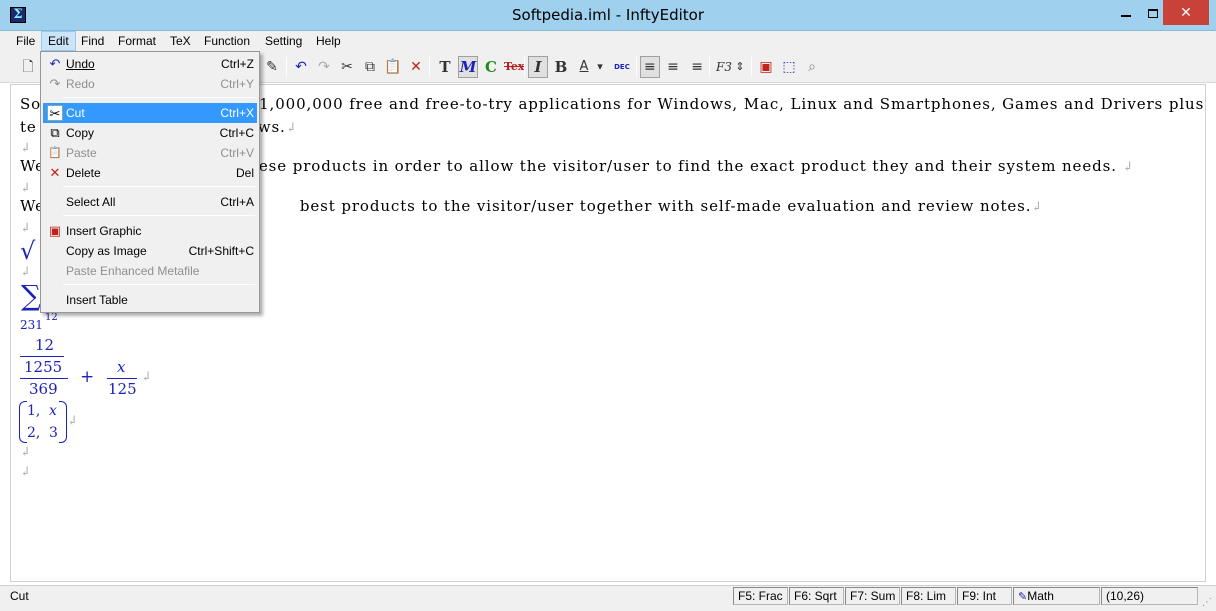 The image size is (1216, 611). I want to click on text-mode-icon: T, so click(445, 67).